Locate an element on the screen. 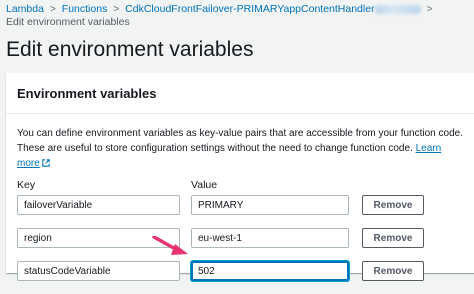 This screenshot has width=474, height=294. annotation-arrow is located at coordinates (170, 245).